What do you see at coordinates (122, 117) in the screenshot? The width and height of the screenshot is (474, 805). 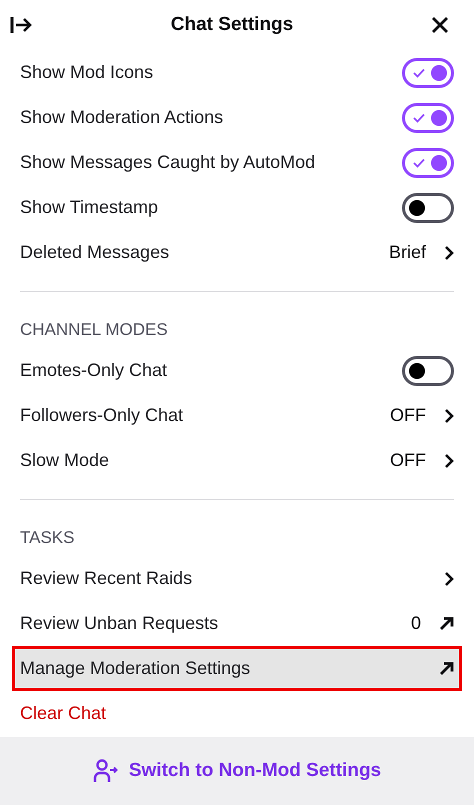 I see `setting-label: Show Moderation Actions` at bounding box center [122, 117].